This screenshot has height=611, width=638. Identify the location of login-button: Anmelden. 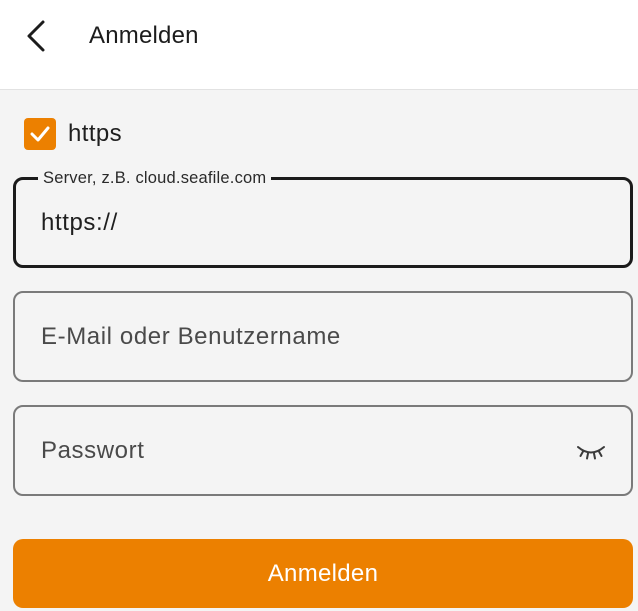
(323, 573).